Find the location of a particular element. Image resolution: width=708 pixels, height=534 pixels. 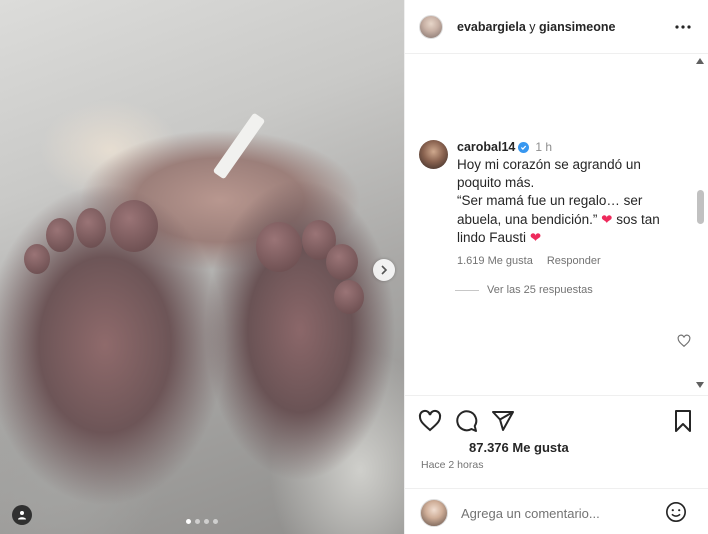

scroll-down-arrow is located at coordinates (700, 385).